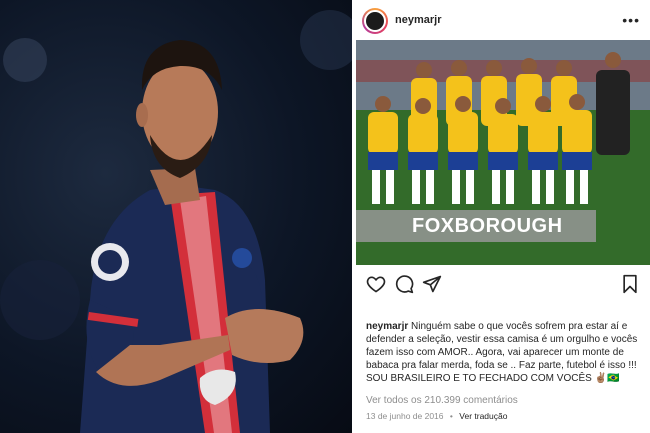 The width and height of the screenshot is (650, 433). What do you see at coordinates (487, 225) in the screenshot?
I see `banner-text: FOXBOROUGH` at bounding box center [487, 225].